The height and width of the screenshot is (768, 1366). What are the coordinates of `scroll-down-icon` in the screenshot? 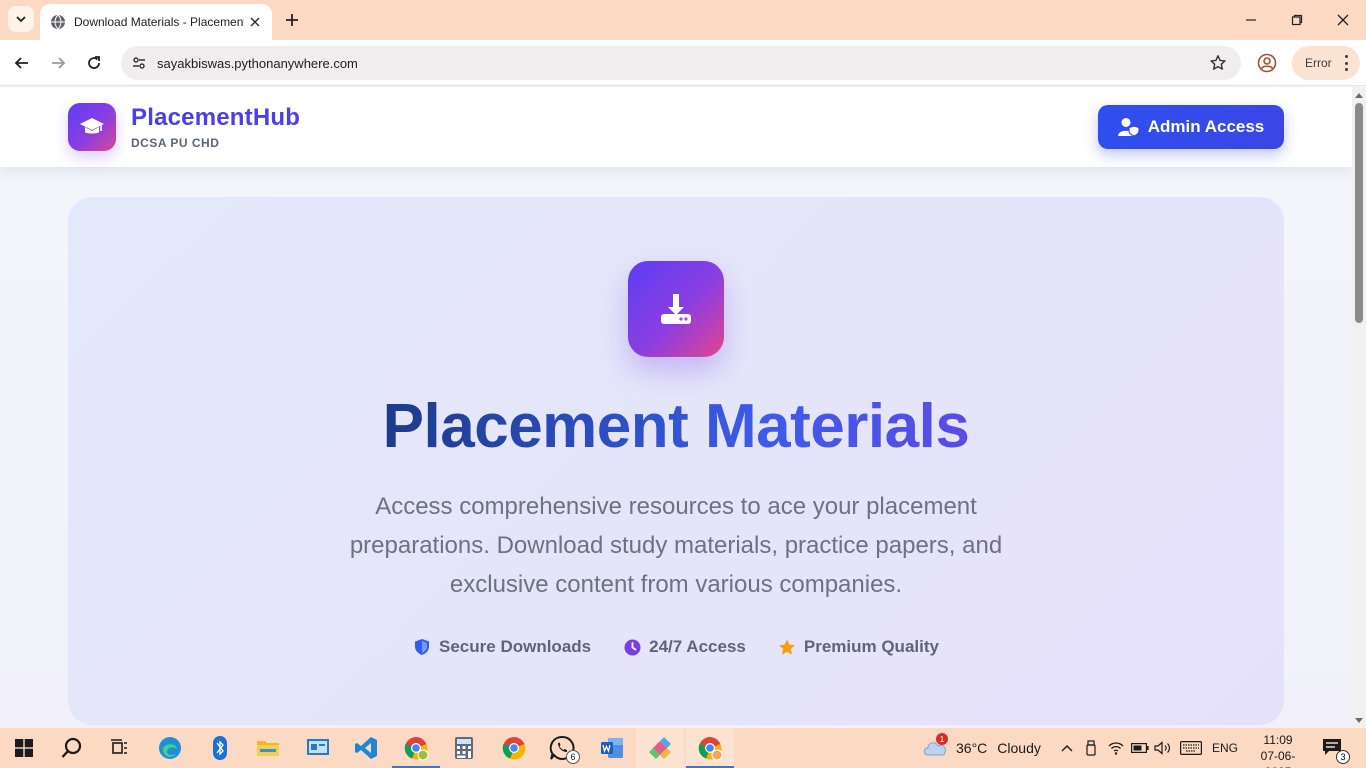 It's located at (1359, 720).